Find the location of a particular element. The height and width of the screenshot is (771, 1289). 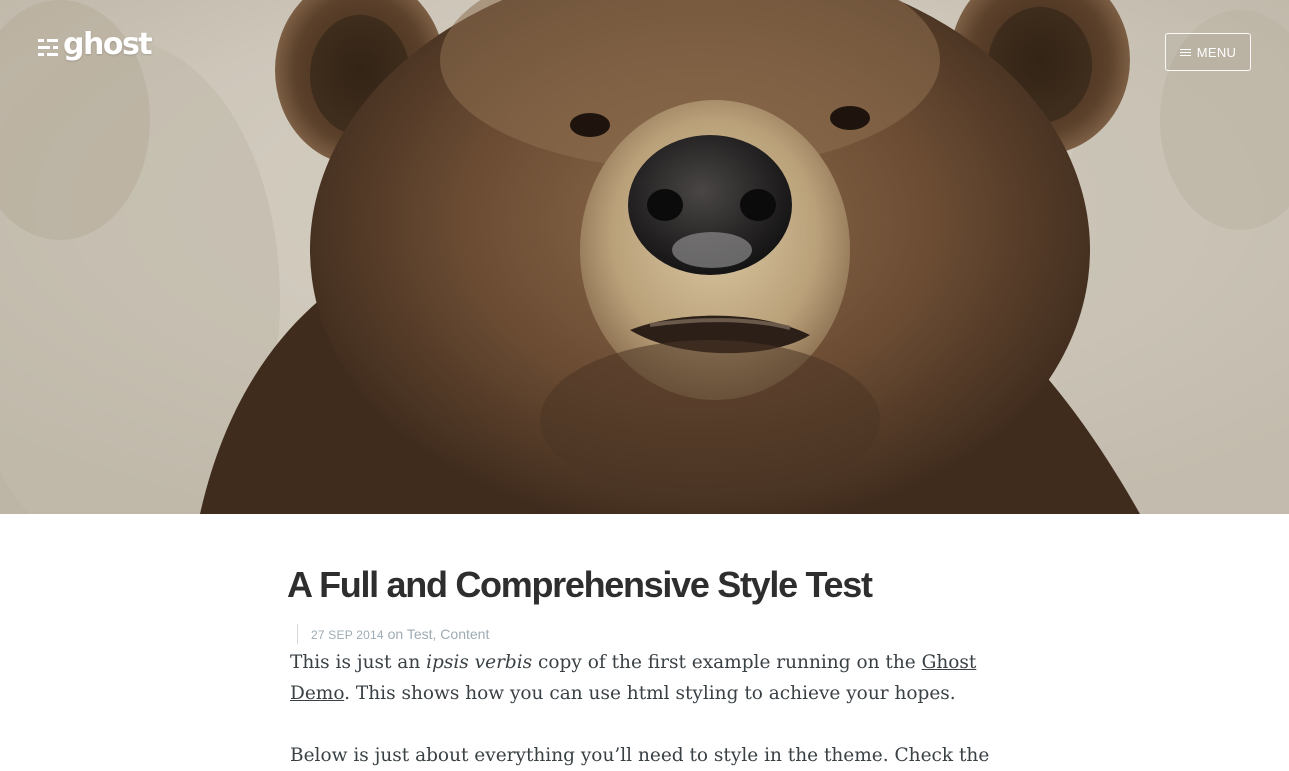

ghost-demo-link-part1: Ghost is located at coordinates (949, 662).